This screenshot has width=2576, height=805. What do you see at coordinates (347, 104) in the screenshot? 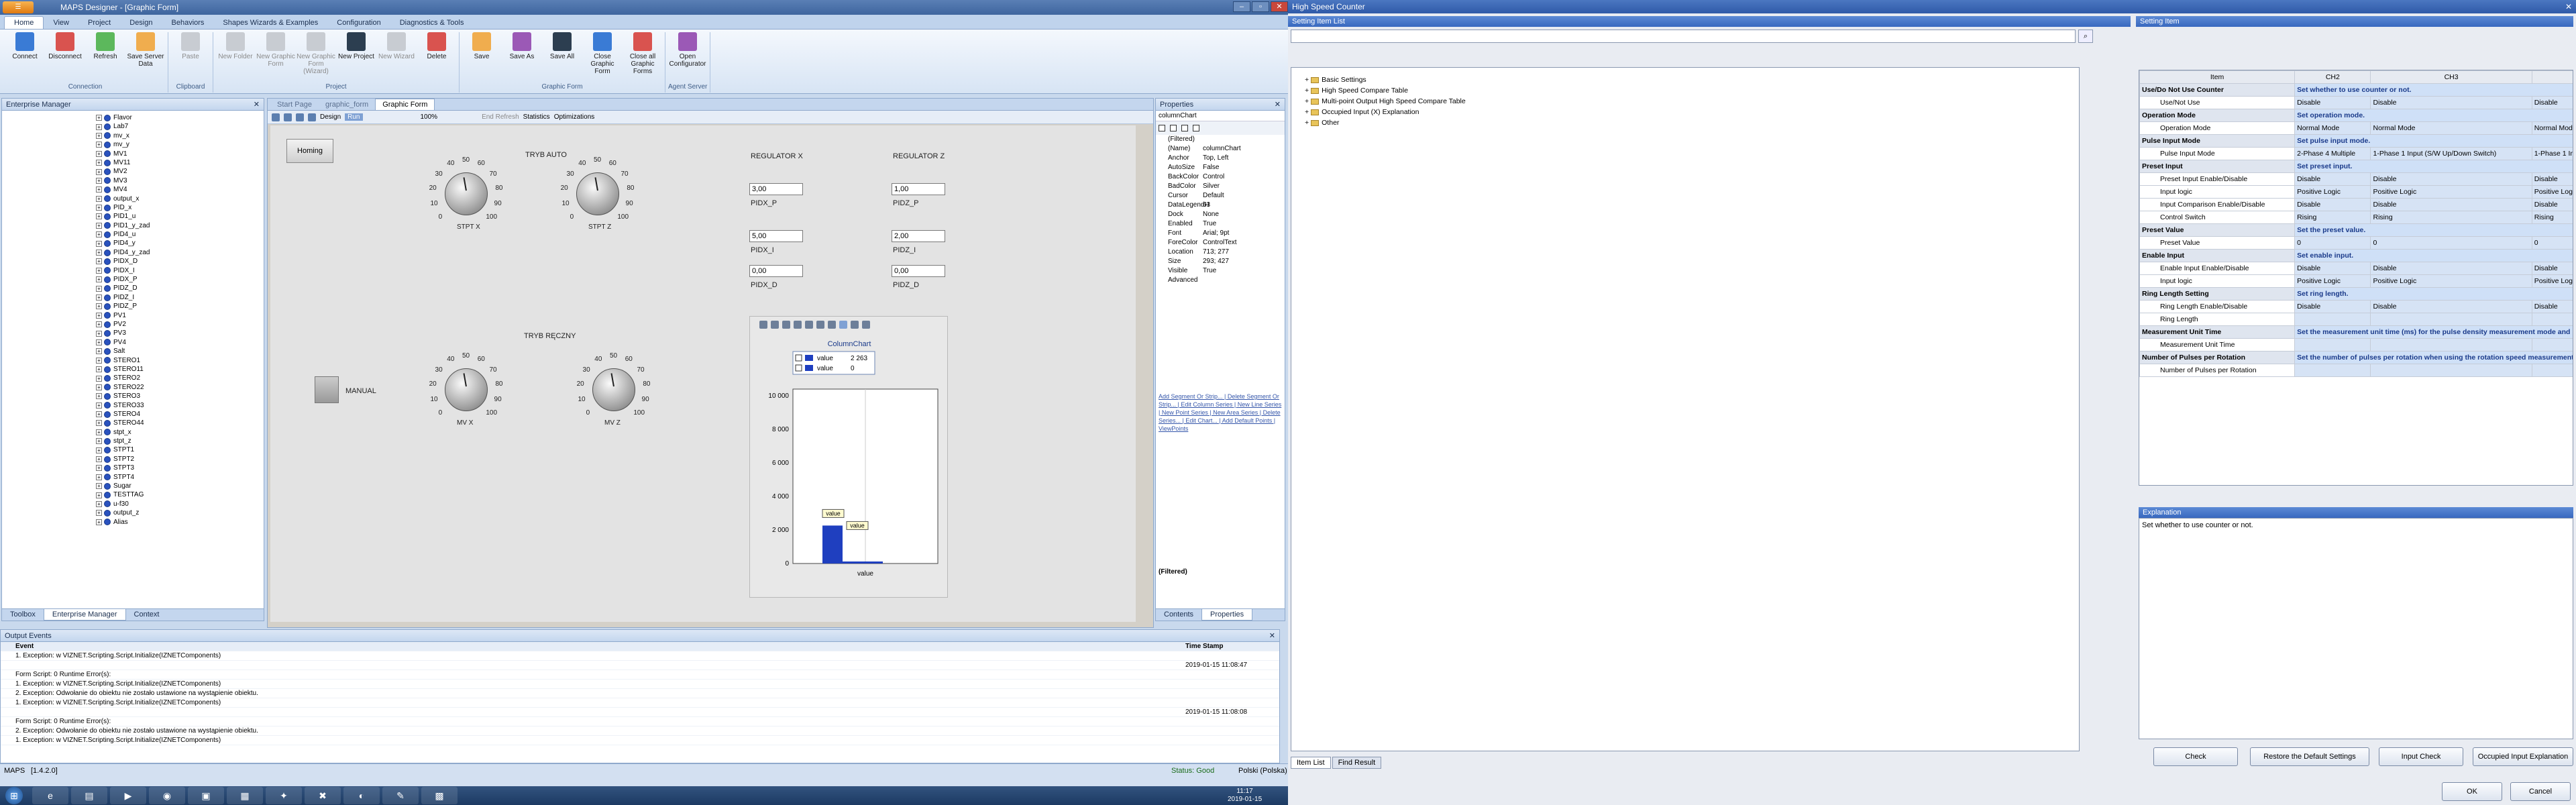
I see `doc-tab-graphic-form: graphic_form` at bounding box center [347, 104].